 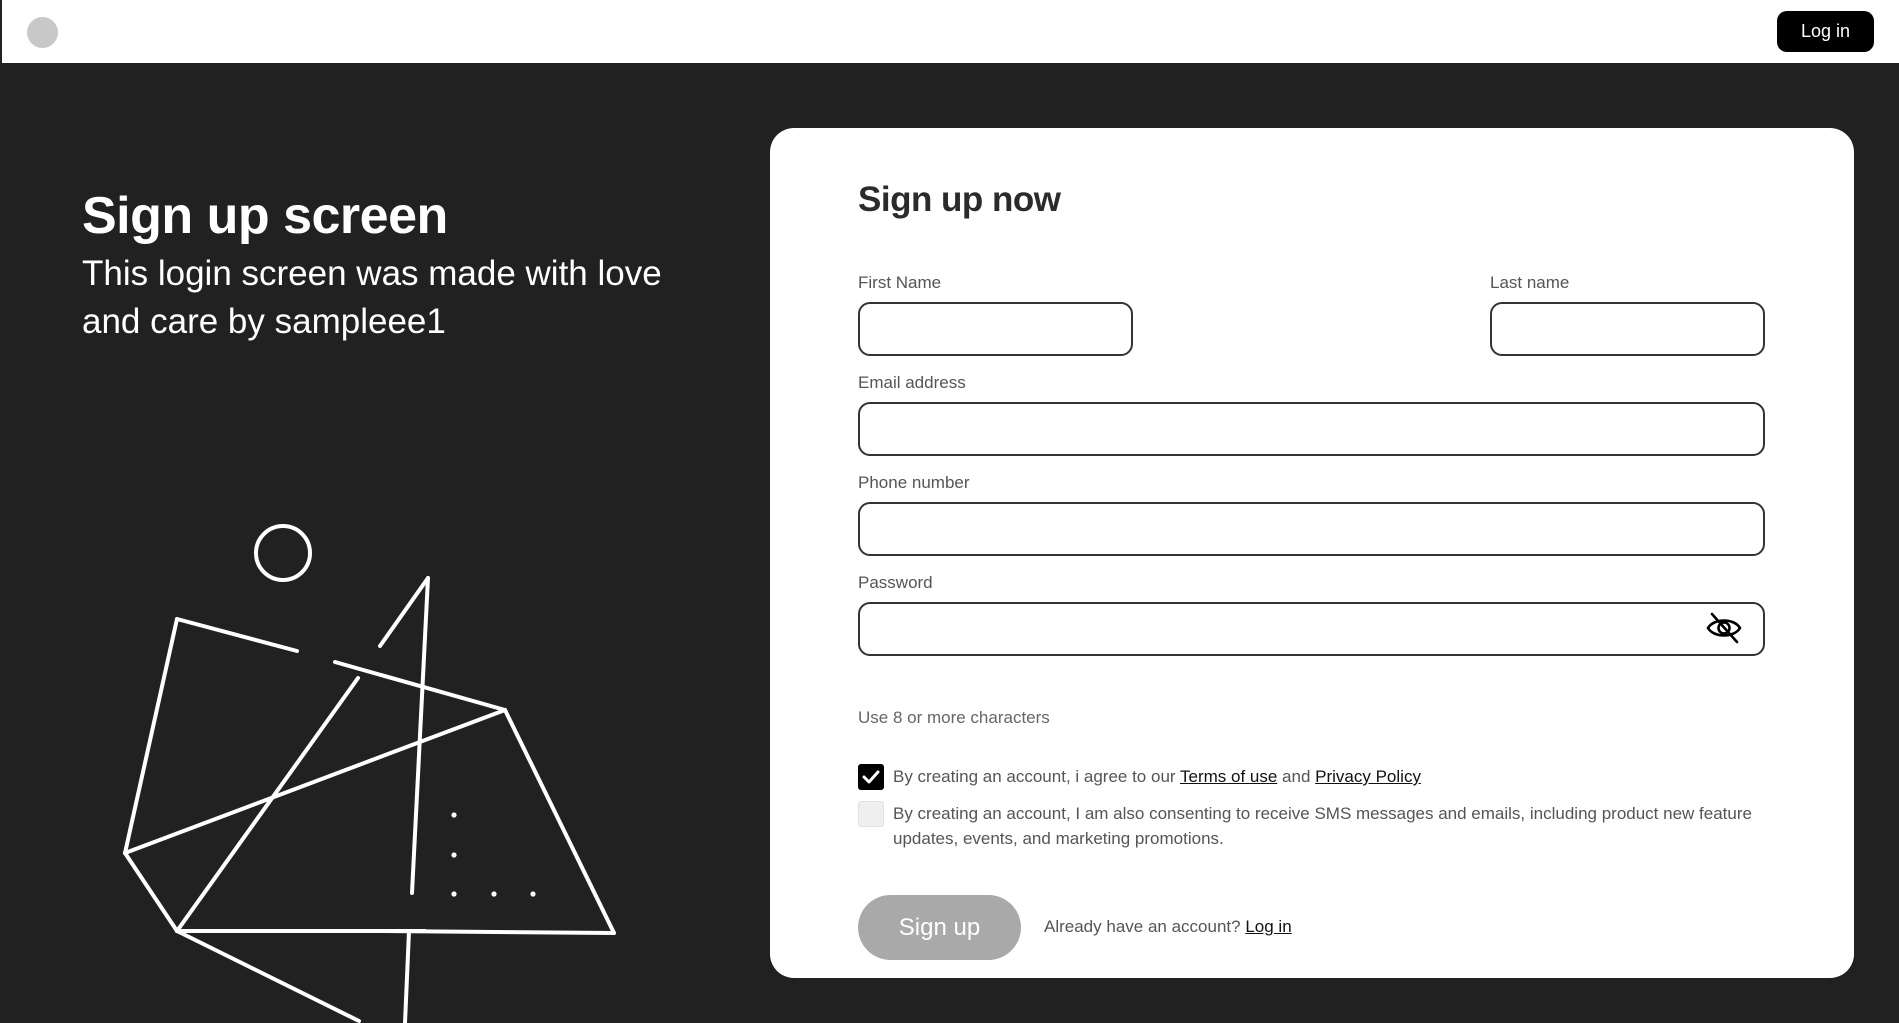 What do you see at coordinates (914, 482) in the screenshot?
I see `phone-label: Phone number` at bounding box center [914, 482].